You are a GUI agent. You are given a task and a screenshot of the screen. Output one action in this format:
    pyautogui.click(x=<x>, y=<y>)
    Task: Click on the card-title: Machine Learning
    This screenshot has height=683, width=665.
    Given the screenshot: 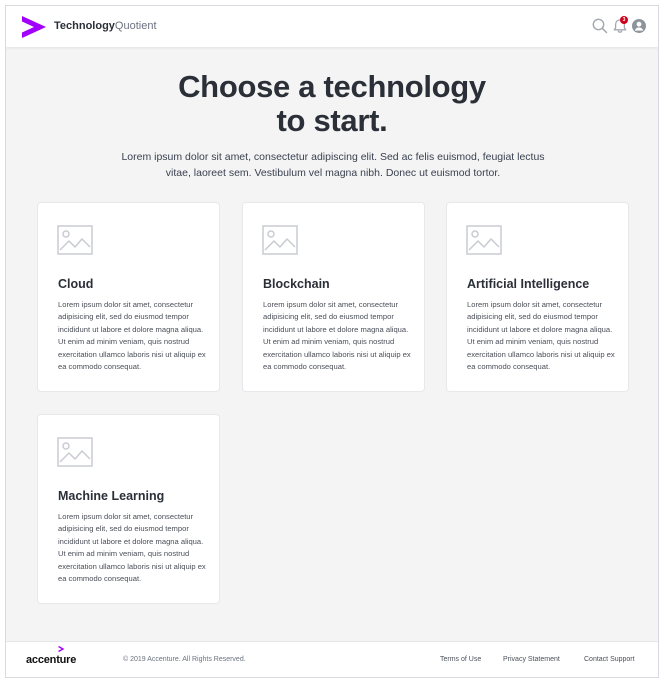 What is the action you would take?
    pyautogui.click(x=111, y=496)
    